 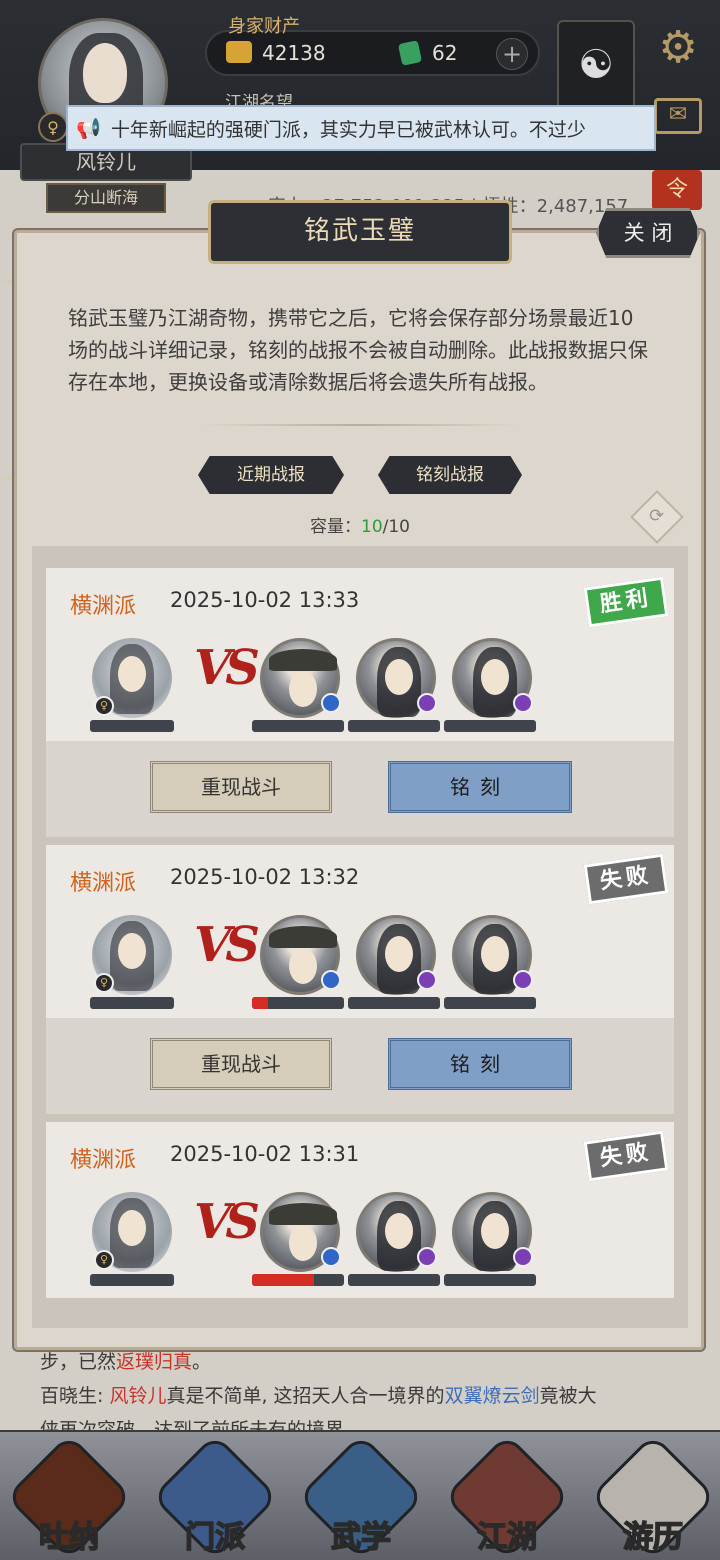 What do you see at coordinates (215, 1496) in the screenshot?
I see `nav-sect: 门派` at bounding box center [215, 1496].